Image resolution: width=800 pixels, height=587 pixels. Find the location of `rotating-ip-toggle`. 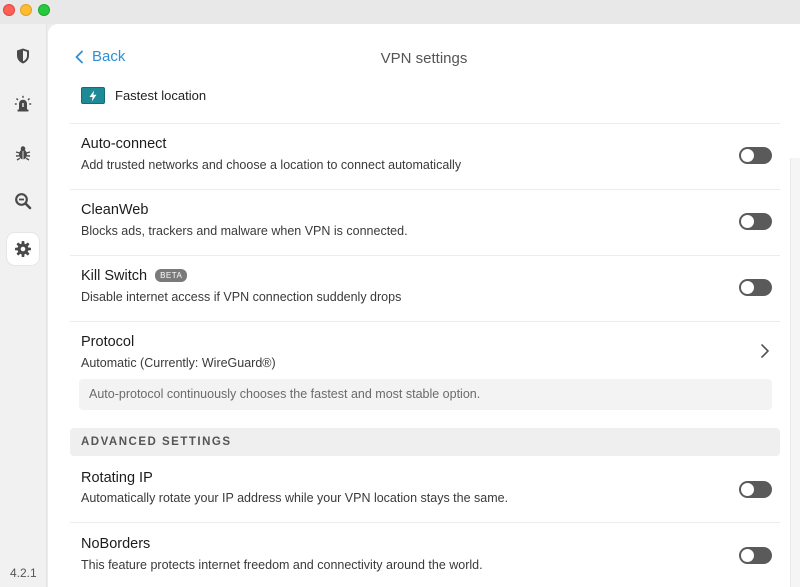

rotating-ip-toggle is located at coordinates (755, 489).